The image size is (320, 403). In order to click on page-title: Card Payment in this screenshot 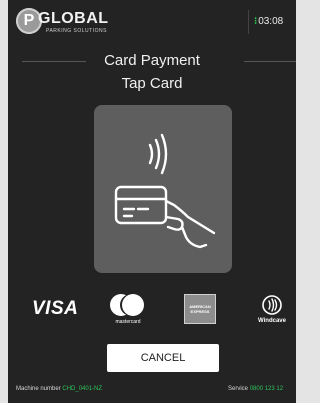, I will do `click(152, 60)`.